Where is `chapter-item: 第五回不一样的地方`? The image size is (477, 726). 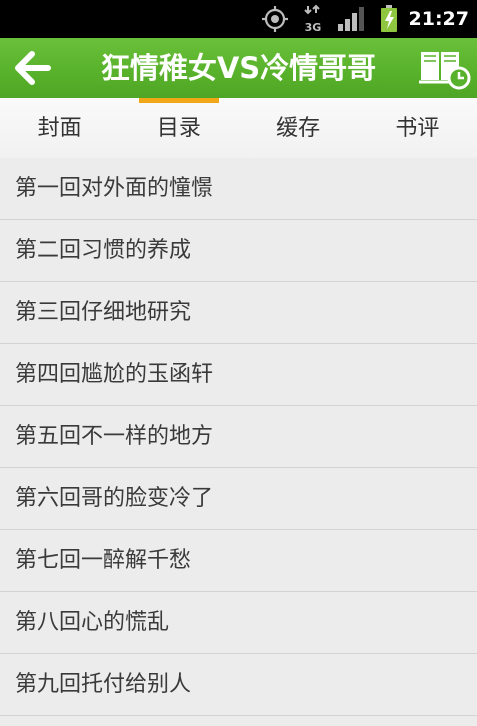
chapter-item: 第五回不一样的地方 is located at coordinates (238, 437).